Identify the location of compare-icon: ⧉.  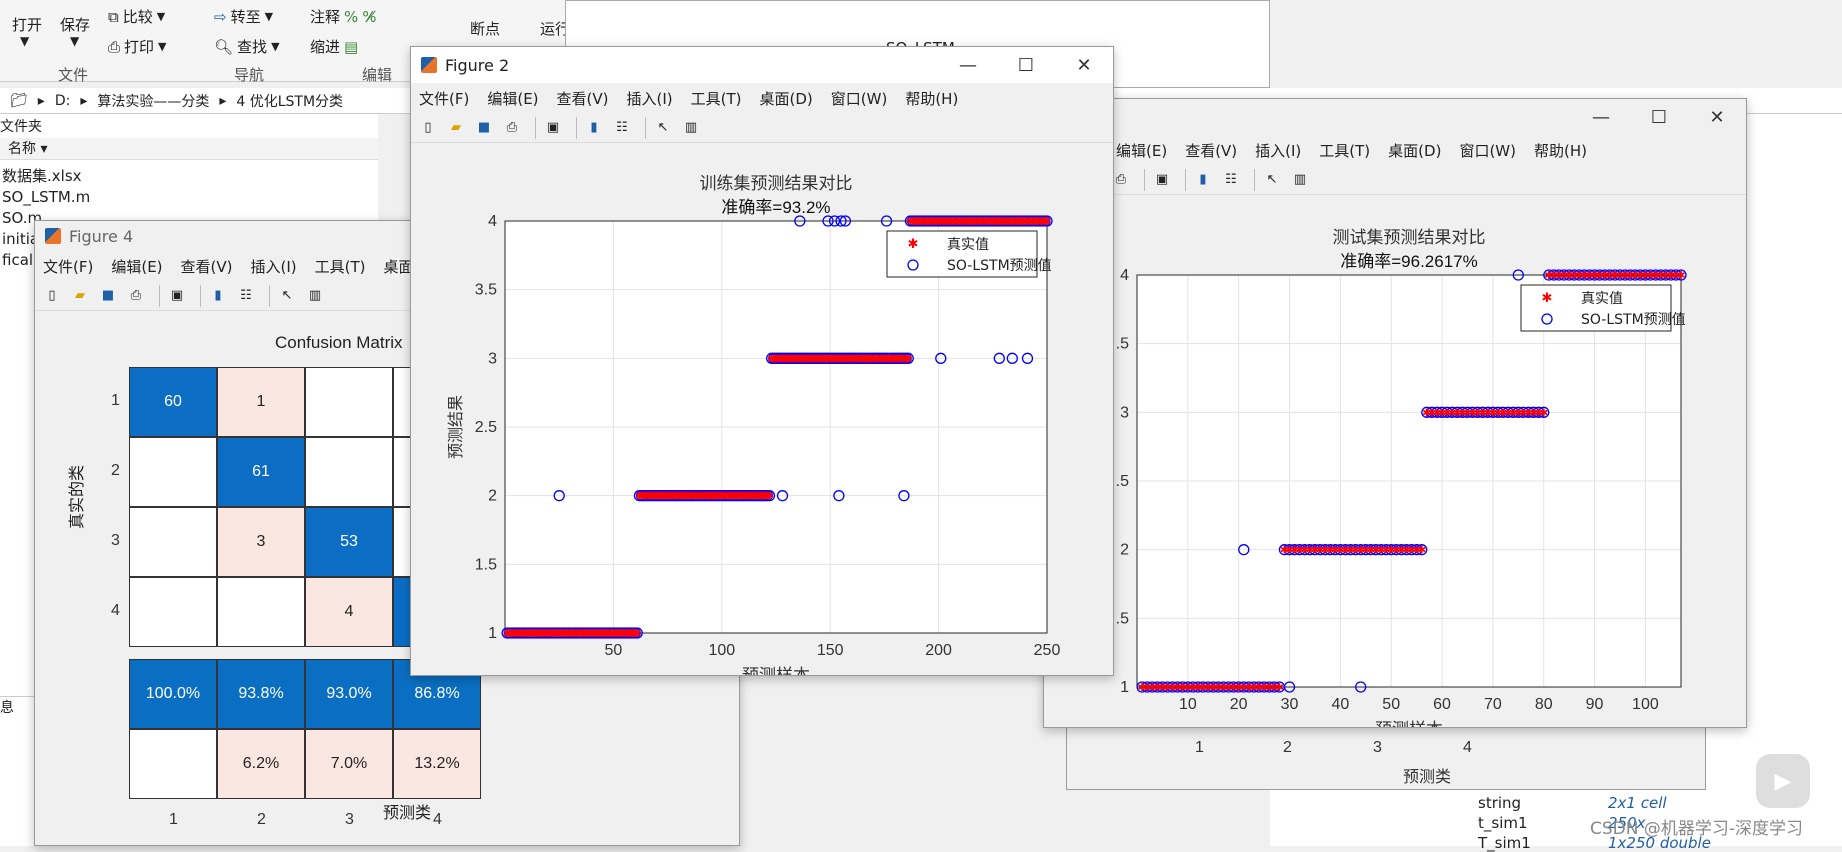
(113, 16).